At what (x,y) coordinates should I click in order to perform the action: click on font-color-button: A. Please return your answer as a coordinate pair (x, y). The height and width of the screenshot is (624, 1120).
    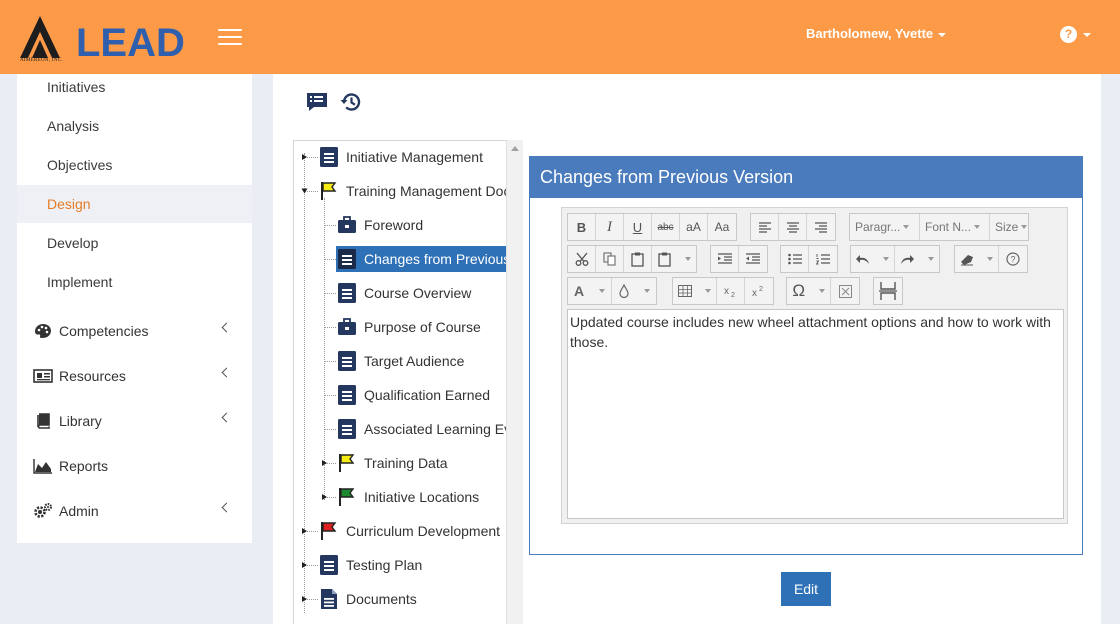
    Looking at the image, I should click on (590, 291).